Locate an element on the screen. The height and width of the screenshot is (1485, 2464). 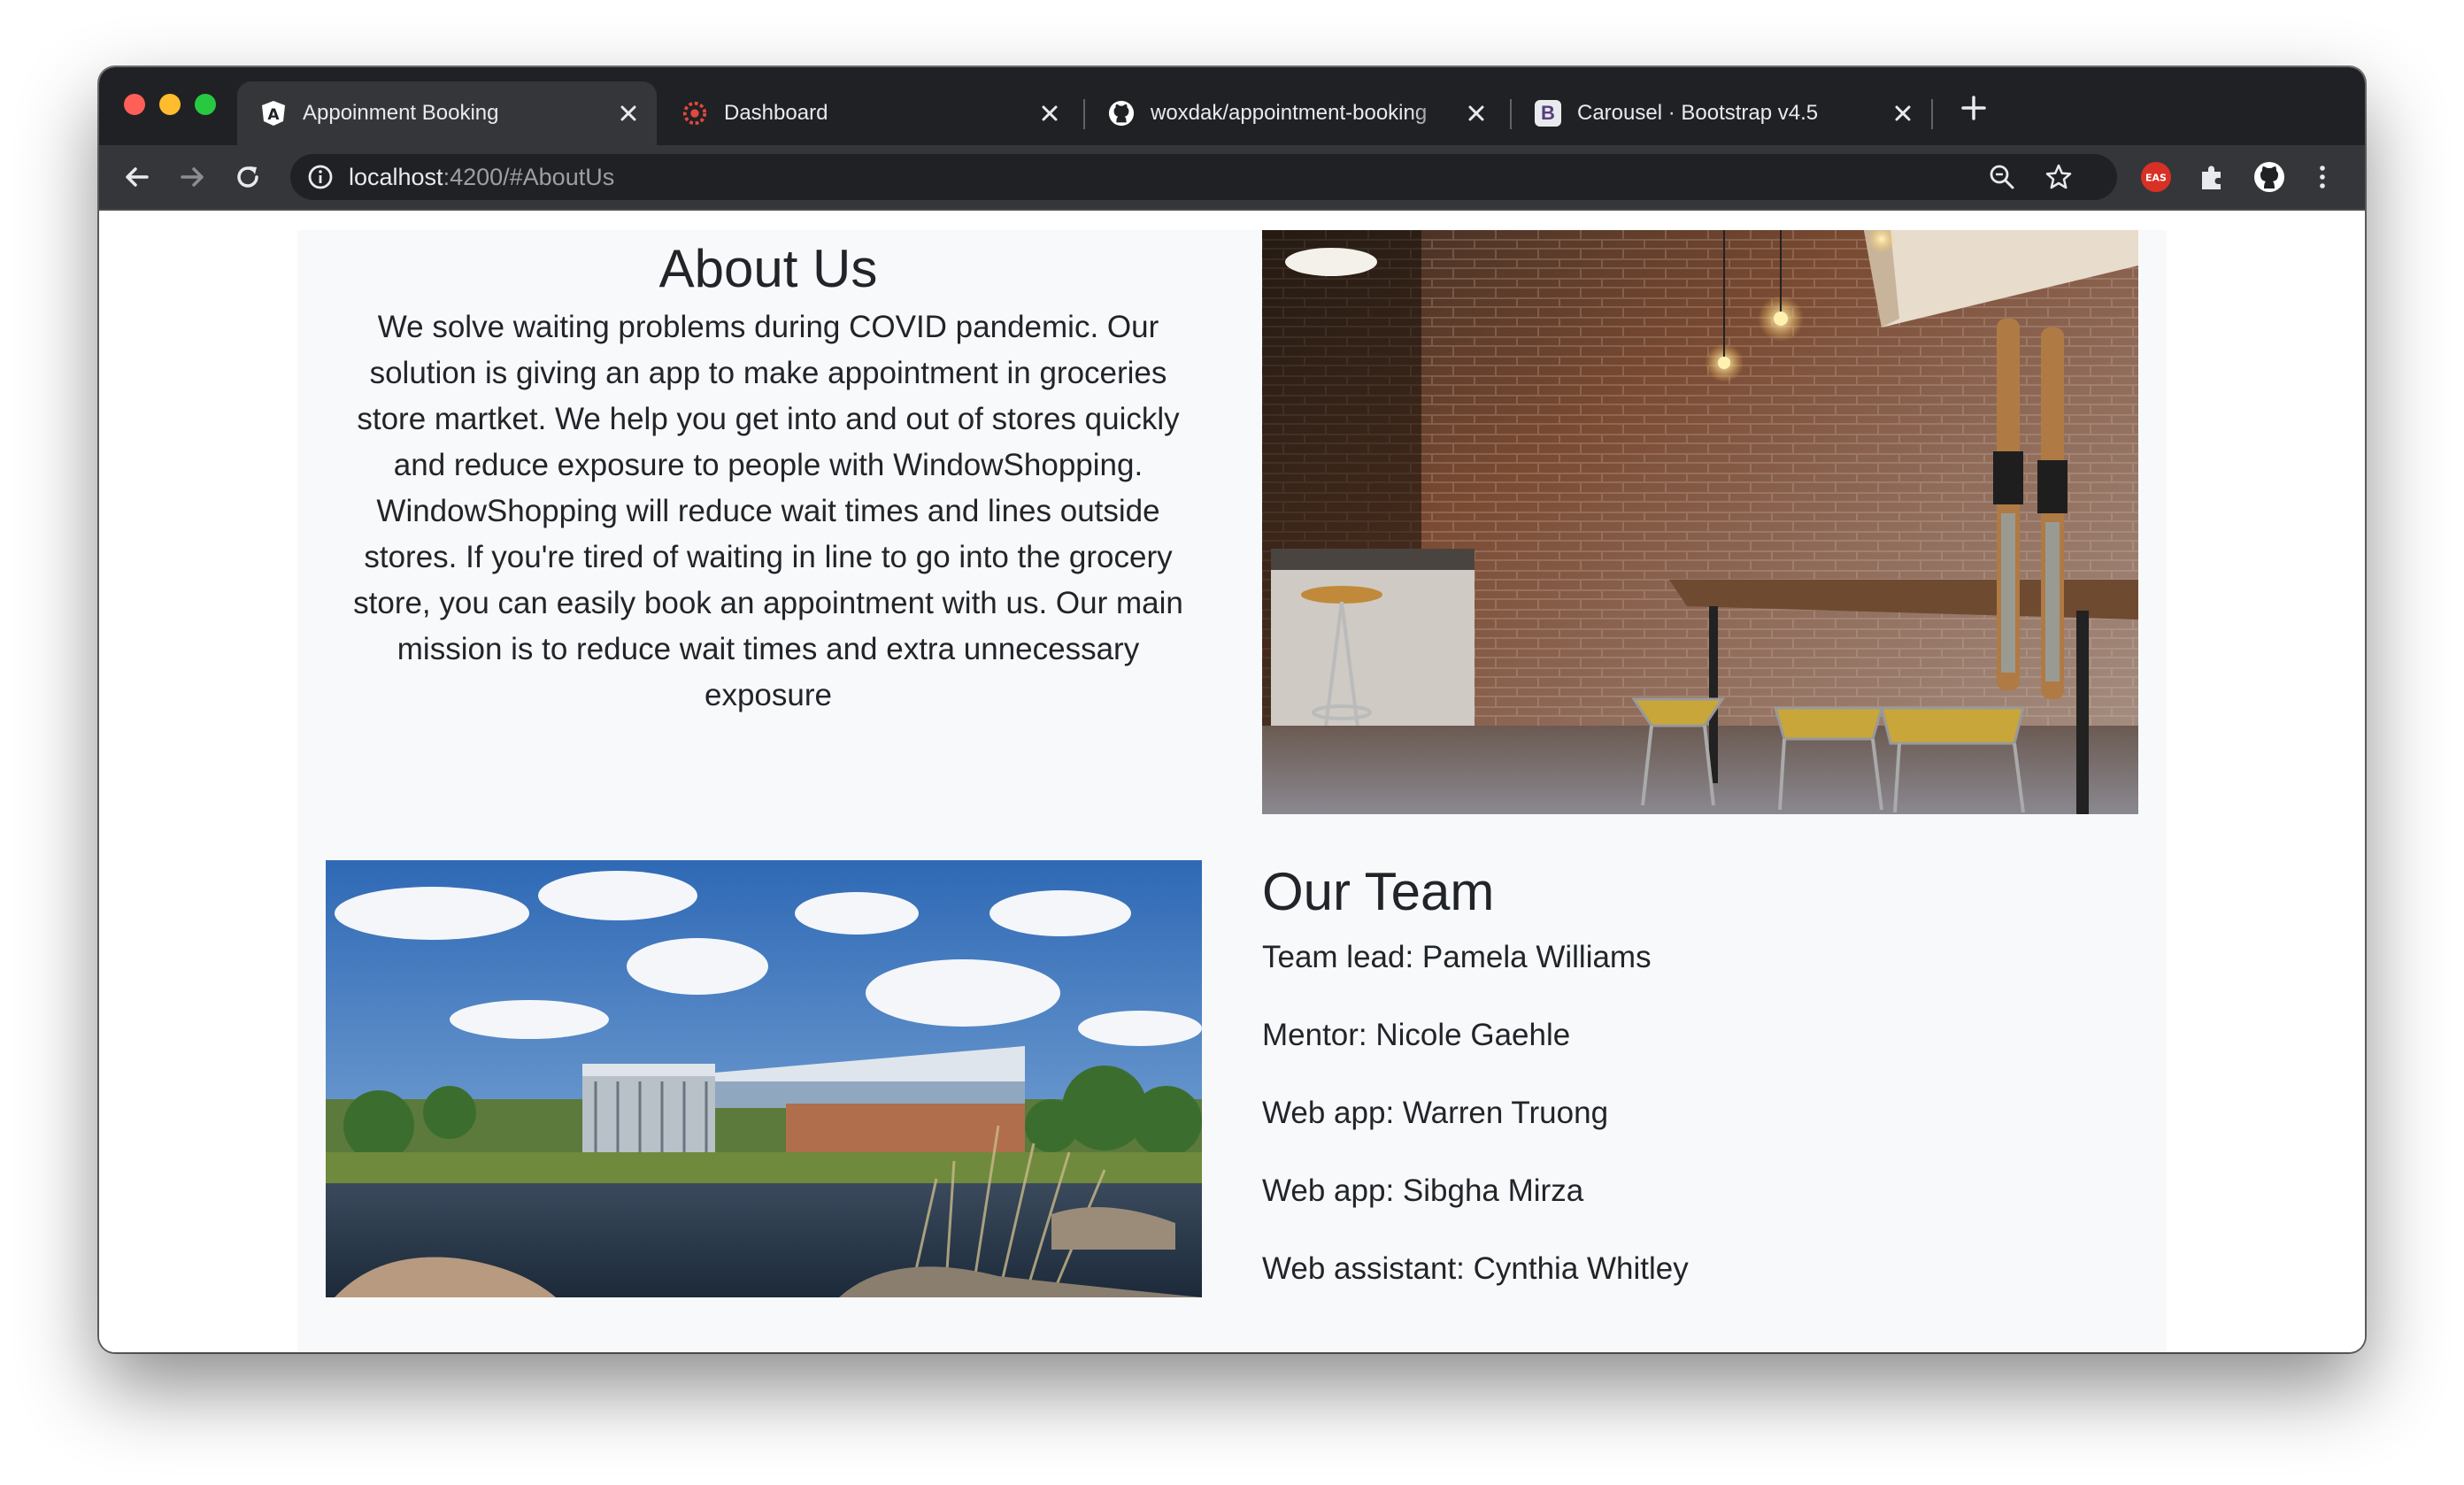
angular-favicon-letter: A is located at coordinates (273, 115).